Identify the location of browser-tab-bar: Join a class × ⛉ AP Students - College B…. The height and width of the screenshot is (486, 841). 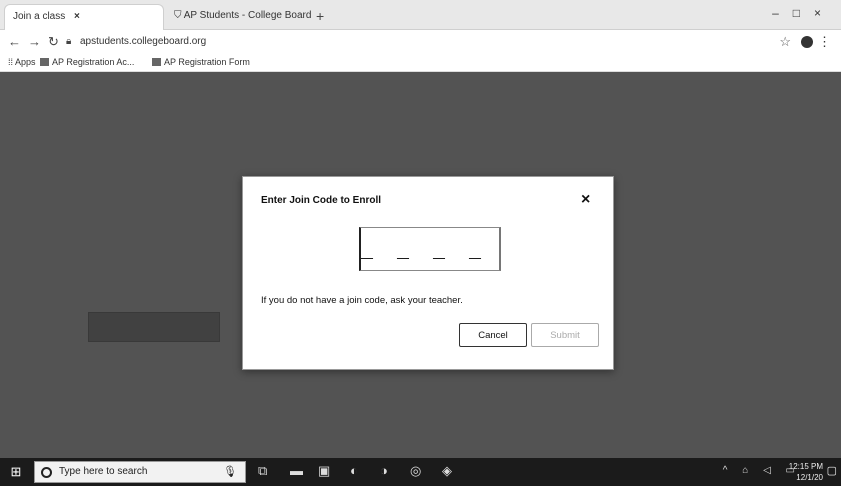
(420, 15).